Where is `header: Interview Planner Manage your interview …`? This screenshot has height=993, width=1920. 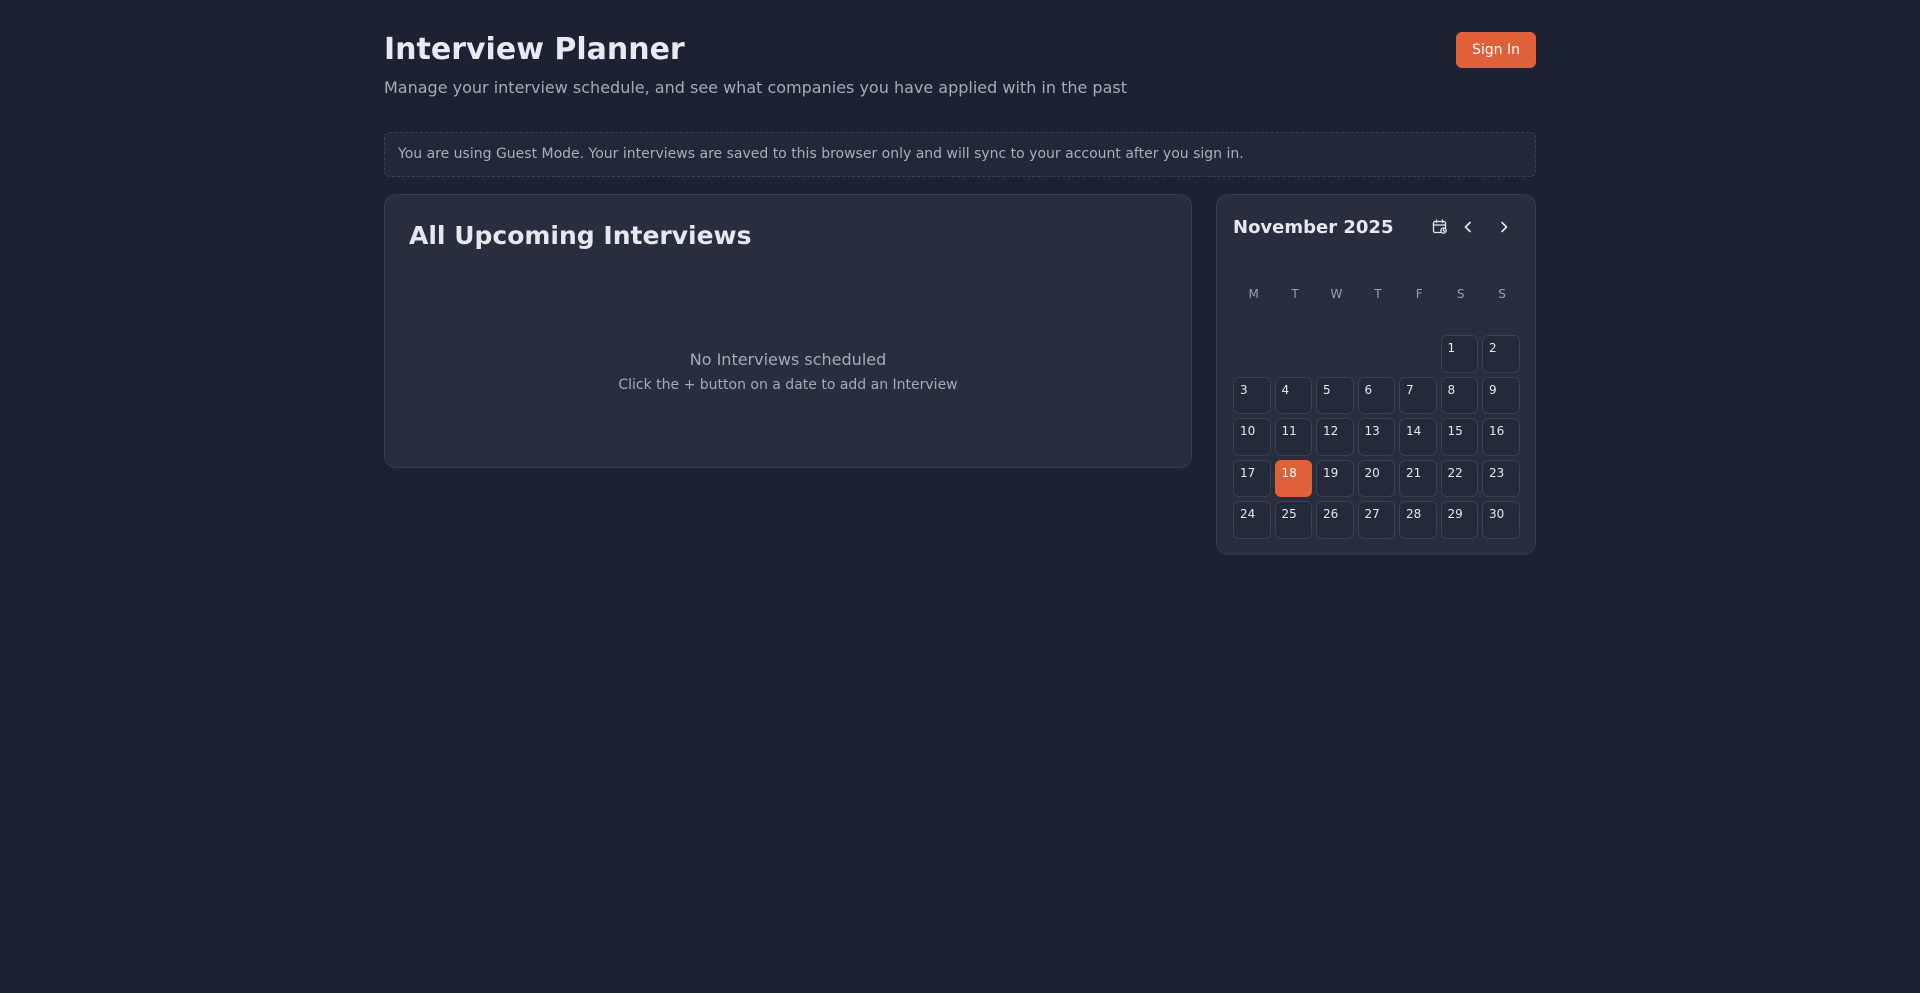
header: Interview Planner Manage your interview … is located at coordinates (960, 66).